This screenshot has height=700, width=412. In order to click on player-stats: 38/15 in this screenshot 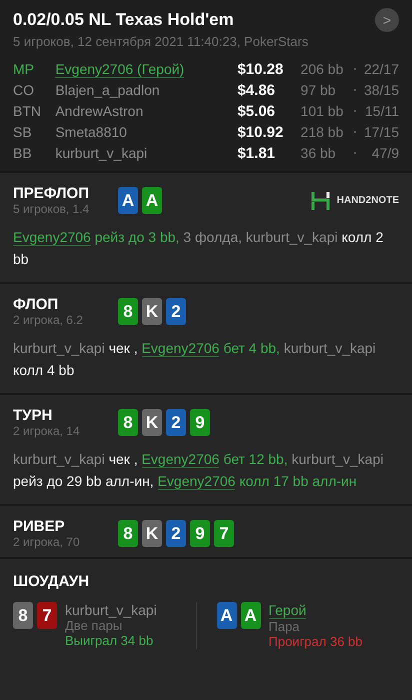, I will do `click(380, 90)`.